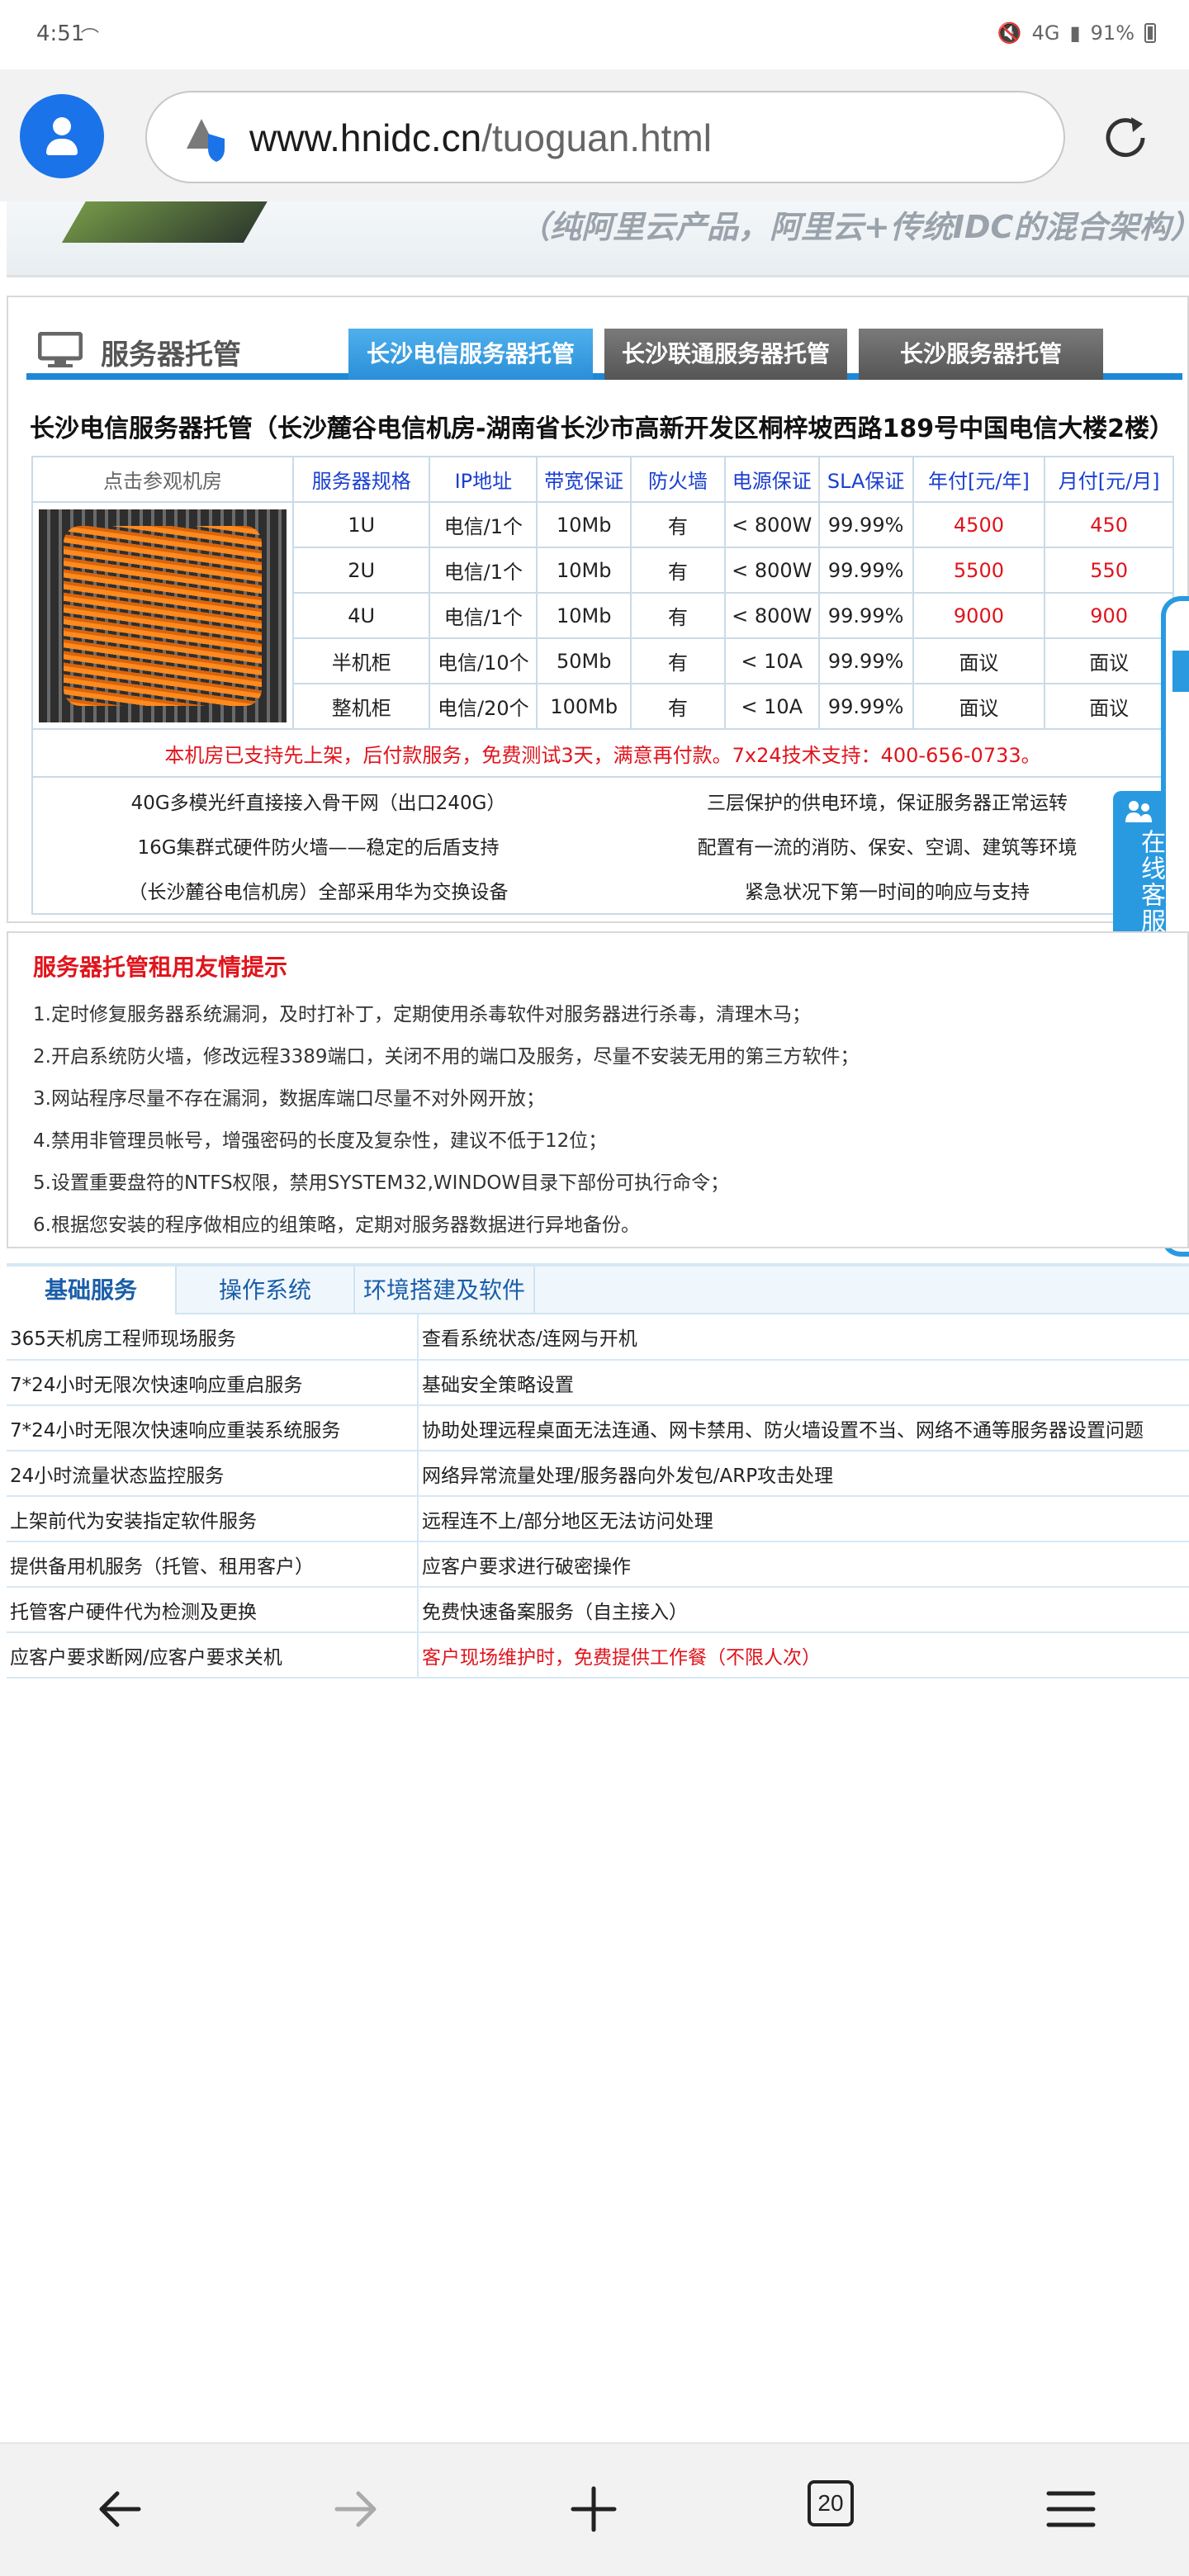 This screenshot has height=2576, width=1189. Describe the element at coordinates (266, 1290) in the screenshot. I see `tab-operating-system: 操作系统` at that location.